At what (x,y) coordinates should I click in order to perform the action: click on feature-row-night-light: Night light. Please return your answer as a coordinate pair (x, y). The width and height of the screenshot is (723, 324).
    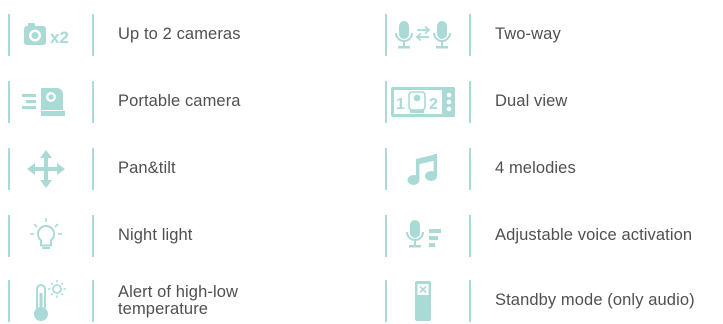
    Looking at the image, I should click on (96, 236).